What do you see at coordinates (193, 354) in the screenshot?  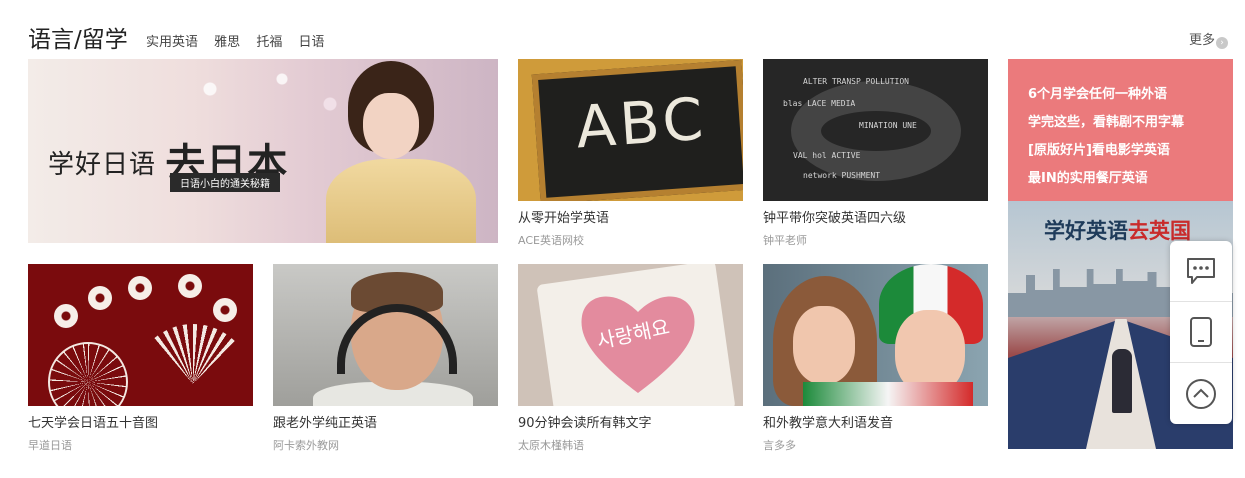 I see `folding-fan-illustration` at bounding box center [193, 354].